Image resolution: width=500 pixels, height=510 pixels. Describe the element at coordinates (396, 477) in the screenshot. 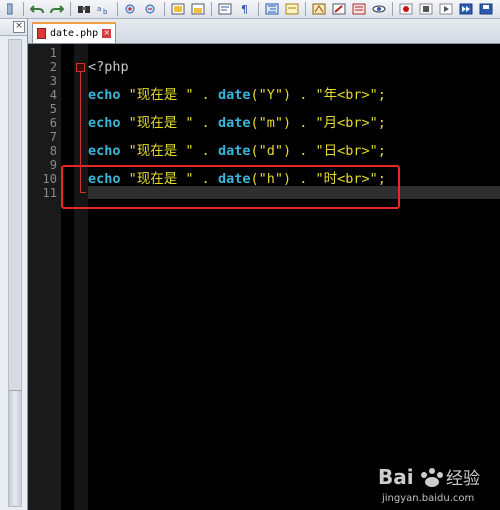

I see `svg-text: Bai` at that location.